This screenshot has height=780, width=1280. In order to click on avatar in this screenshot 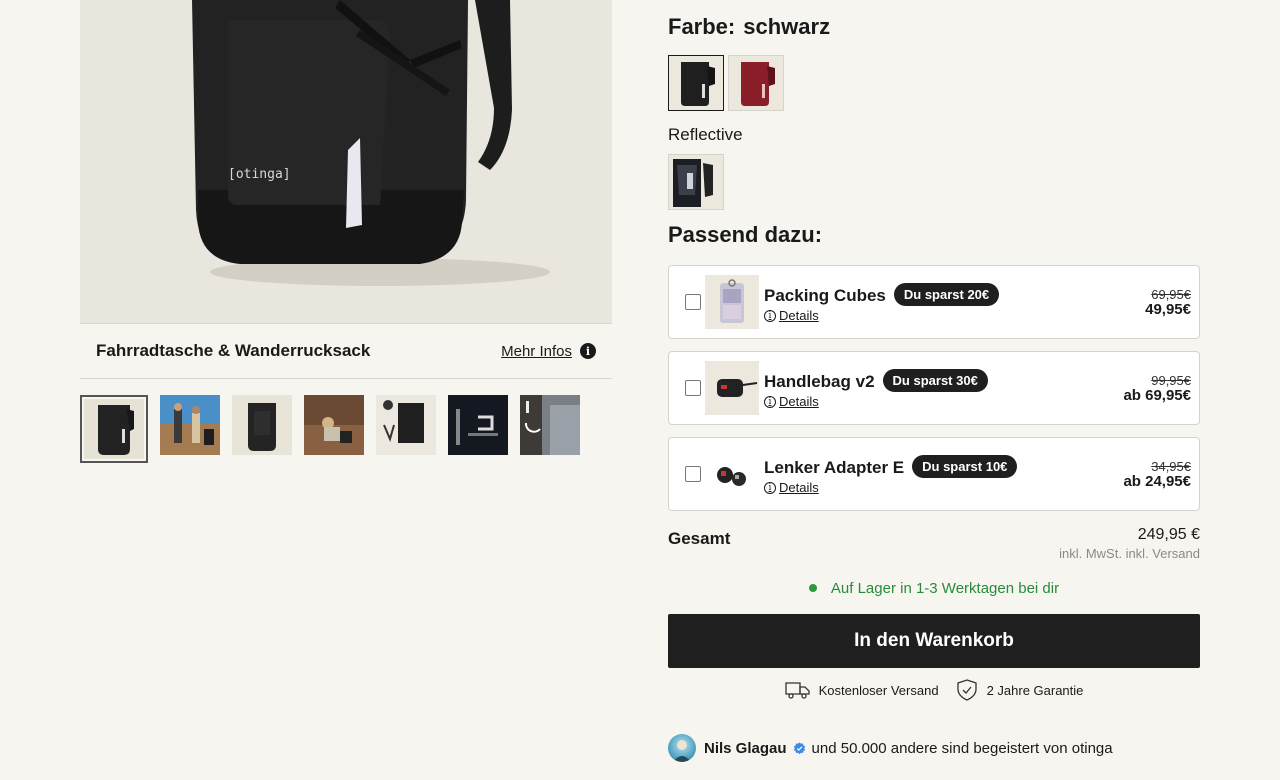, I will do `click(682, 748)`.